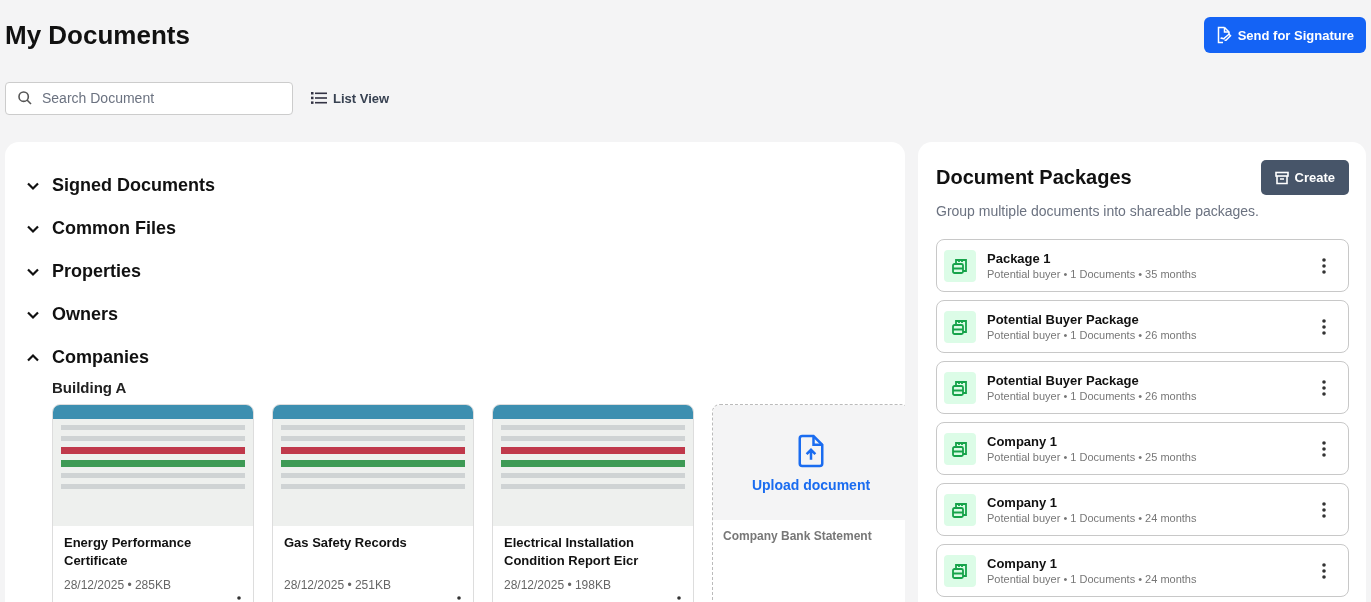 Image resolution: width=1371 pixels, height=602 pixels. Describe the element at coordinates (153, 503) in the screenshot. I see `document-card: Energy Performance Certificate 28/12/2025 • 285KB` at that location.